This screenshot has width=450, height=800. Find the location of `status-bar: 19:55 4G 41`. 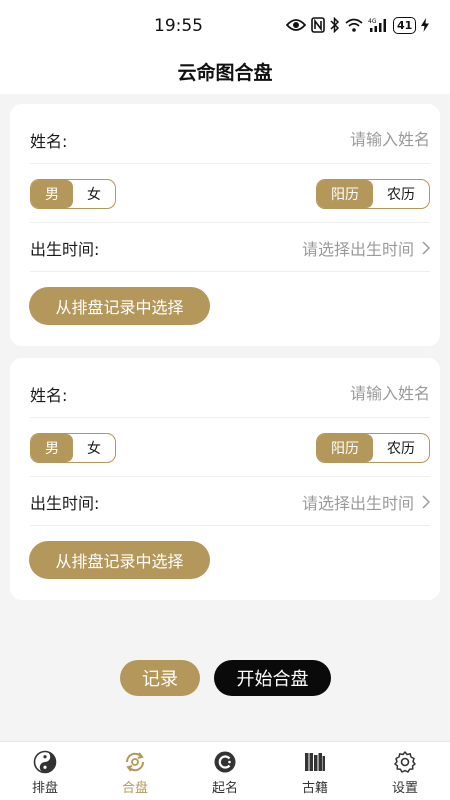

status-bar: 19:55 4G 41 is located at coordinates (225, 24).